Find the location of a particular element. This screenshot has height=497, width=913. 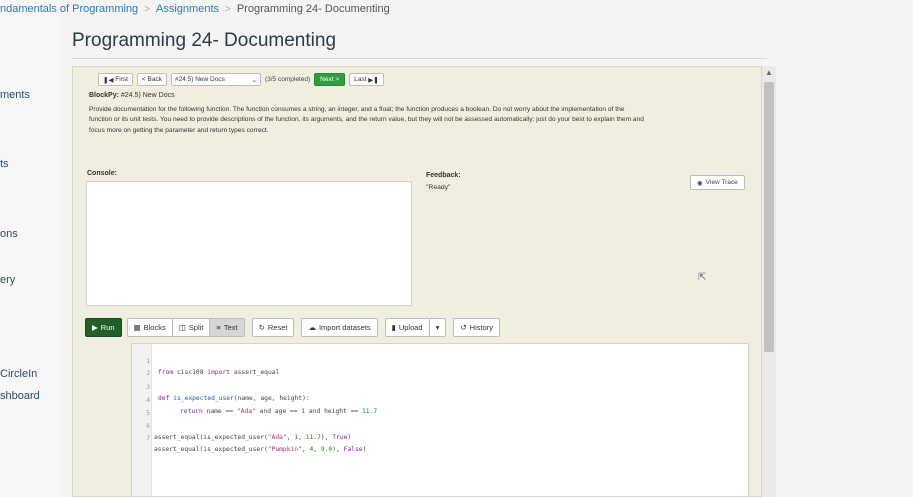

problem-title: BlockPy: #24.5) New Docs is located at coordinates (132, 95).